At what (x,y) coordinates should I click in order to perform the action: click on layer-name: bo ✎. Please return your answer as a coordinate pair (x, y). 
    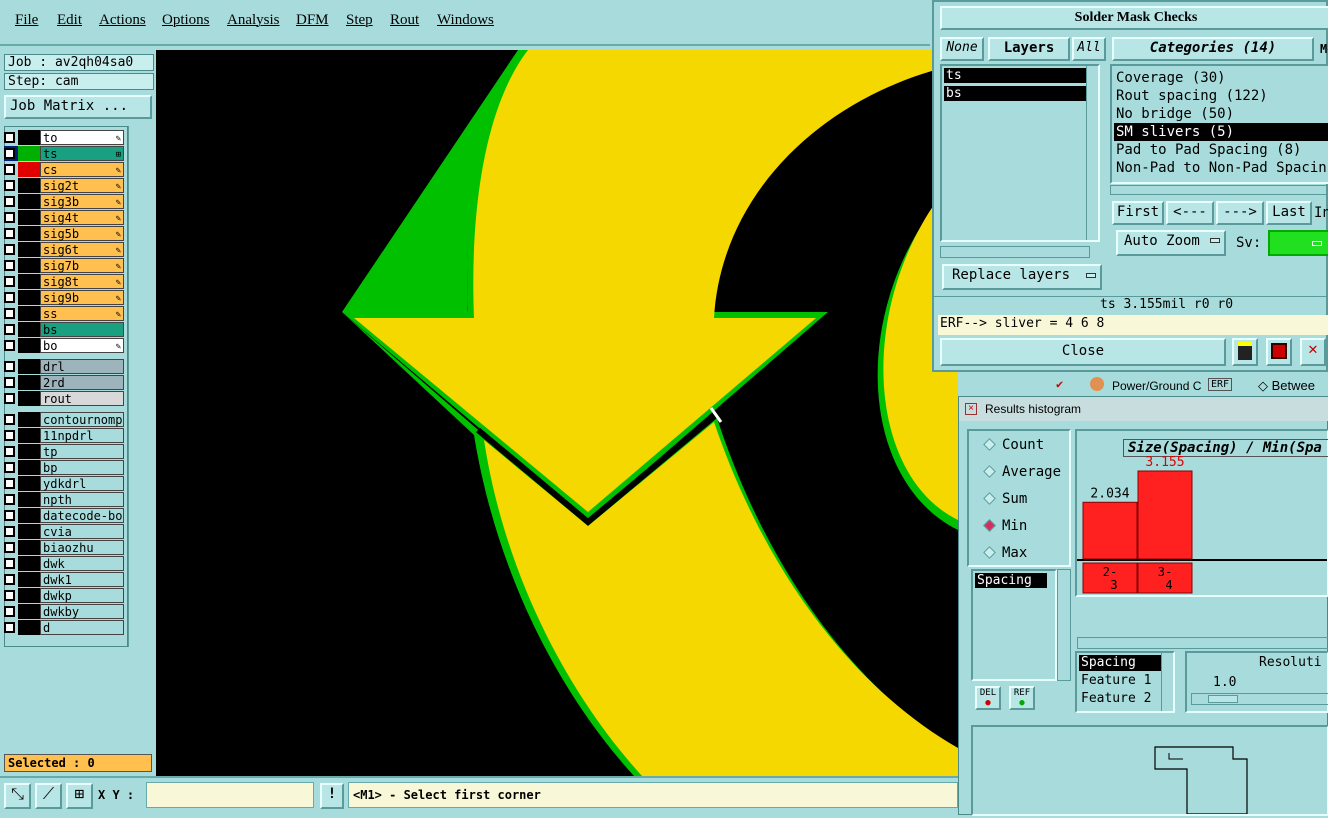
    Looking at the image, I should click on (82, 345).